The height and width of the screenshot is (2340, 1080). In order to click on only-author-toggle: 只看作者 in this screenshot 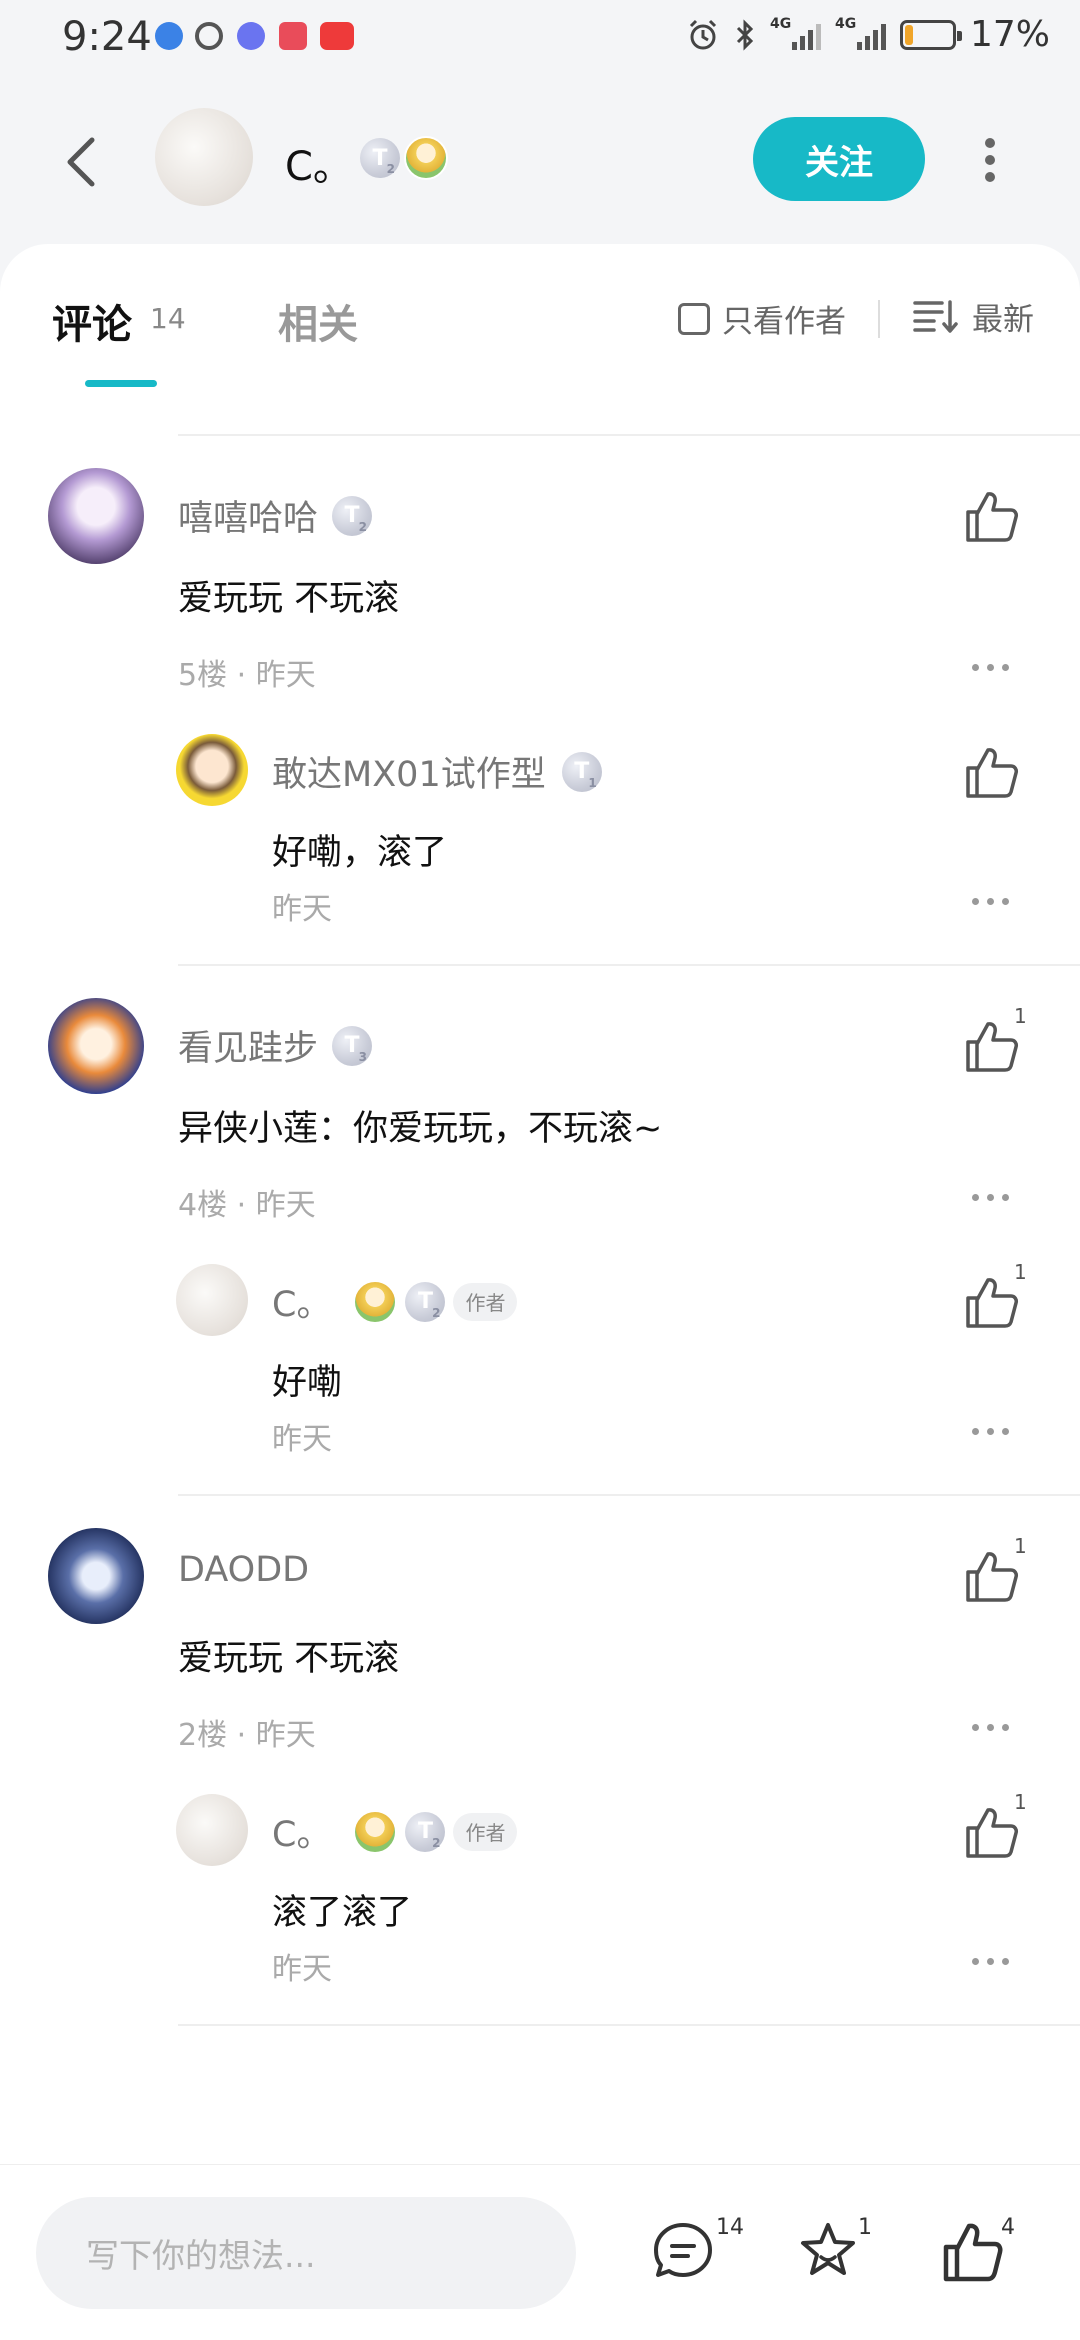, I will do `click(762, 318)`.